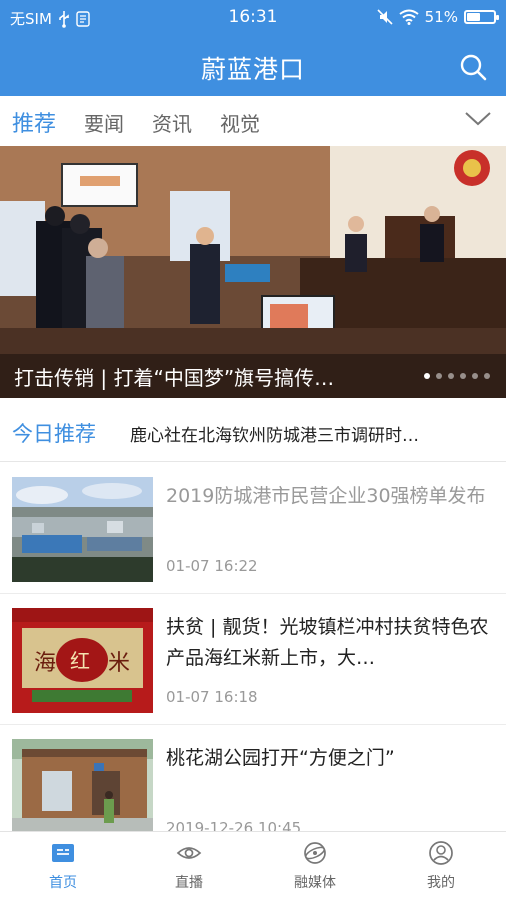 This screenshot has height=900, width=506. What do you see at coordinates (385, 17) in the screenshot?
I see `mute-icon` at bounding box center [385, 17].